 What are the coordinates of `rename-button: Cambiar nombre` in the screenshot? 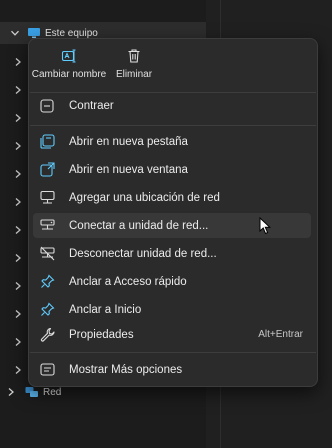 It's located at (69, 67).